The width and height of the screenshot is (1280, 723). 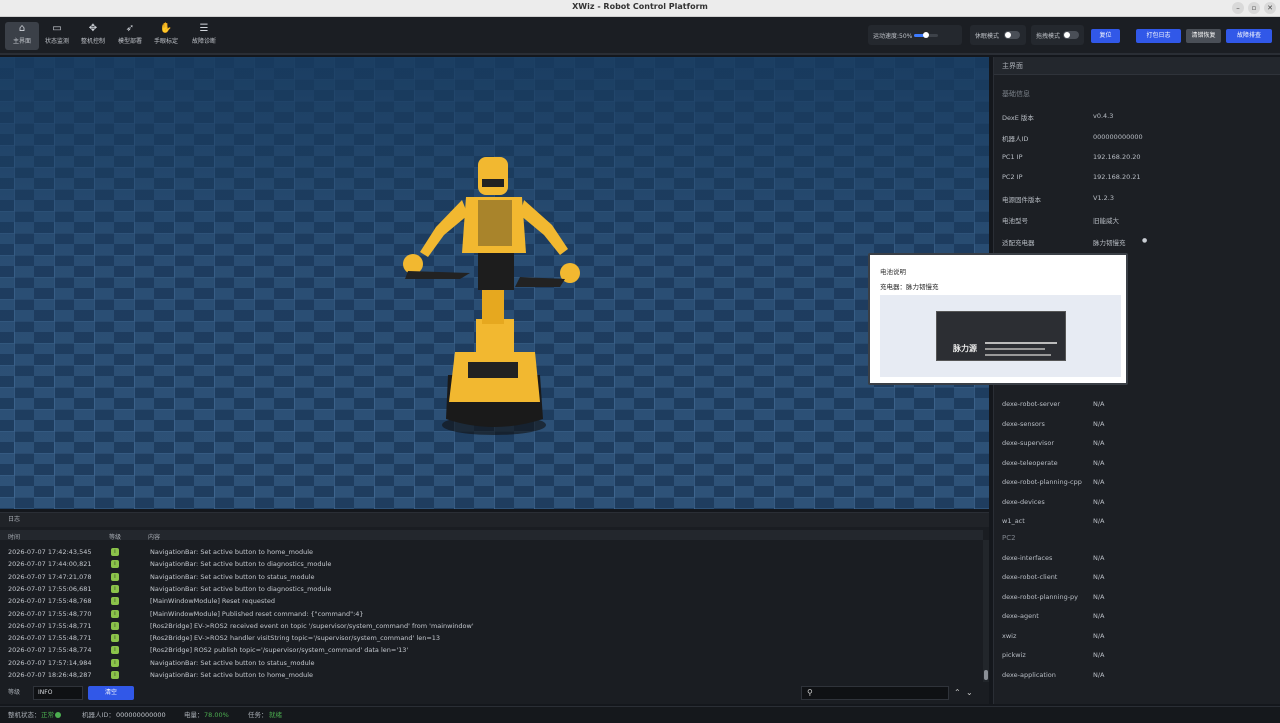 What do you see at coordinates (166, 36) in the screenshot?
I see `nav-calibration-button: ✋ 手眼标定` at bounding box center [166, 36].